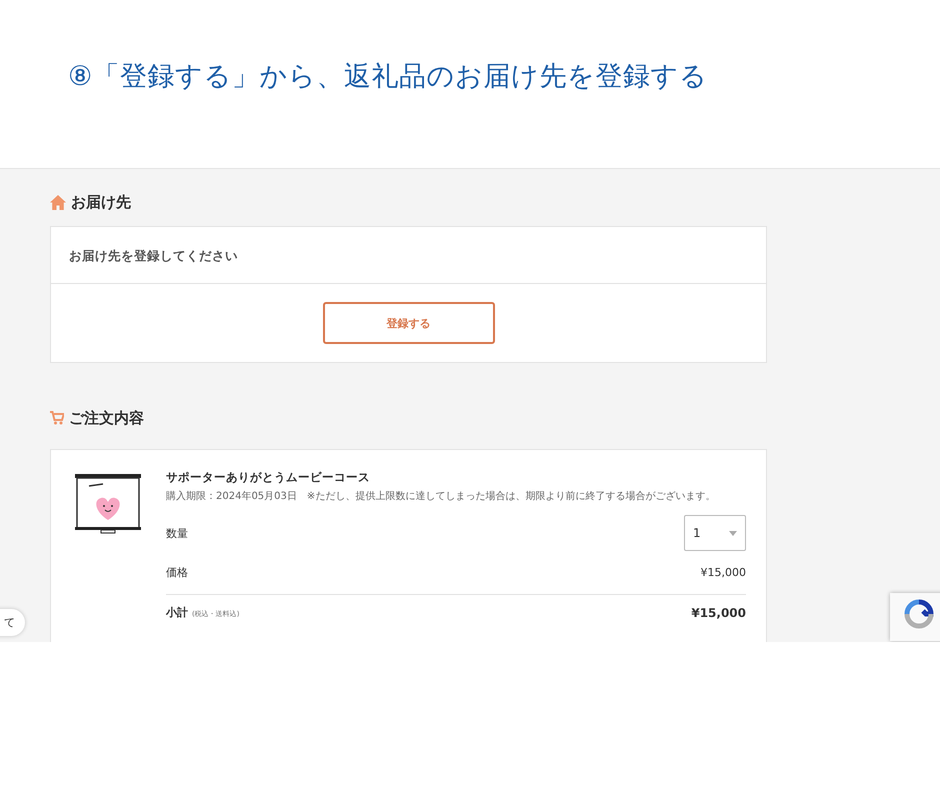  What do you see at coordinates (57, 418) in the screenshot?
I see `cart-icon` at bounding box center [57, 418].